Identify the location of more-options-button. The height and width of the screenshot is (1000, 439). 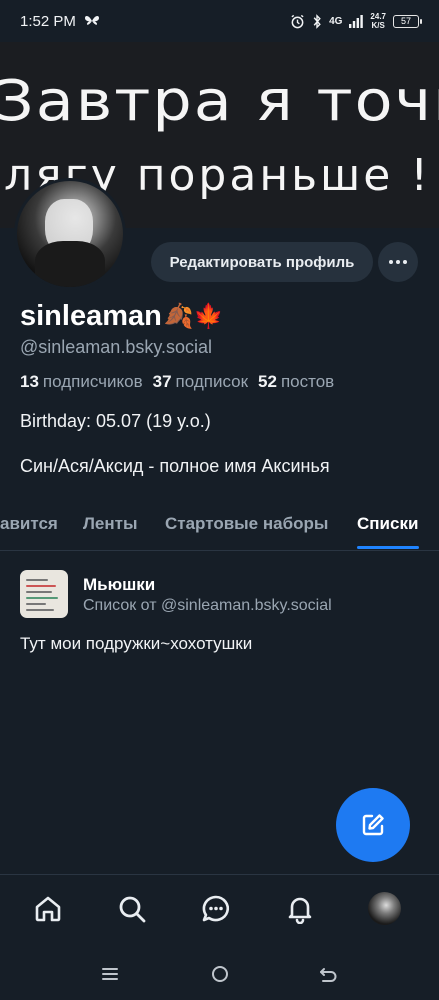
(398, 262).